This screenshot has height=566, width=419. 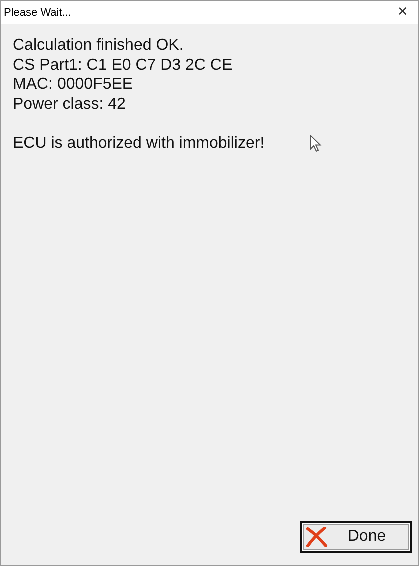 I want to click on message-line: CS Part1: C1 E0 C7 D3 2C CE, so click(x=123, y=65).